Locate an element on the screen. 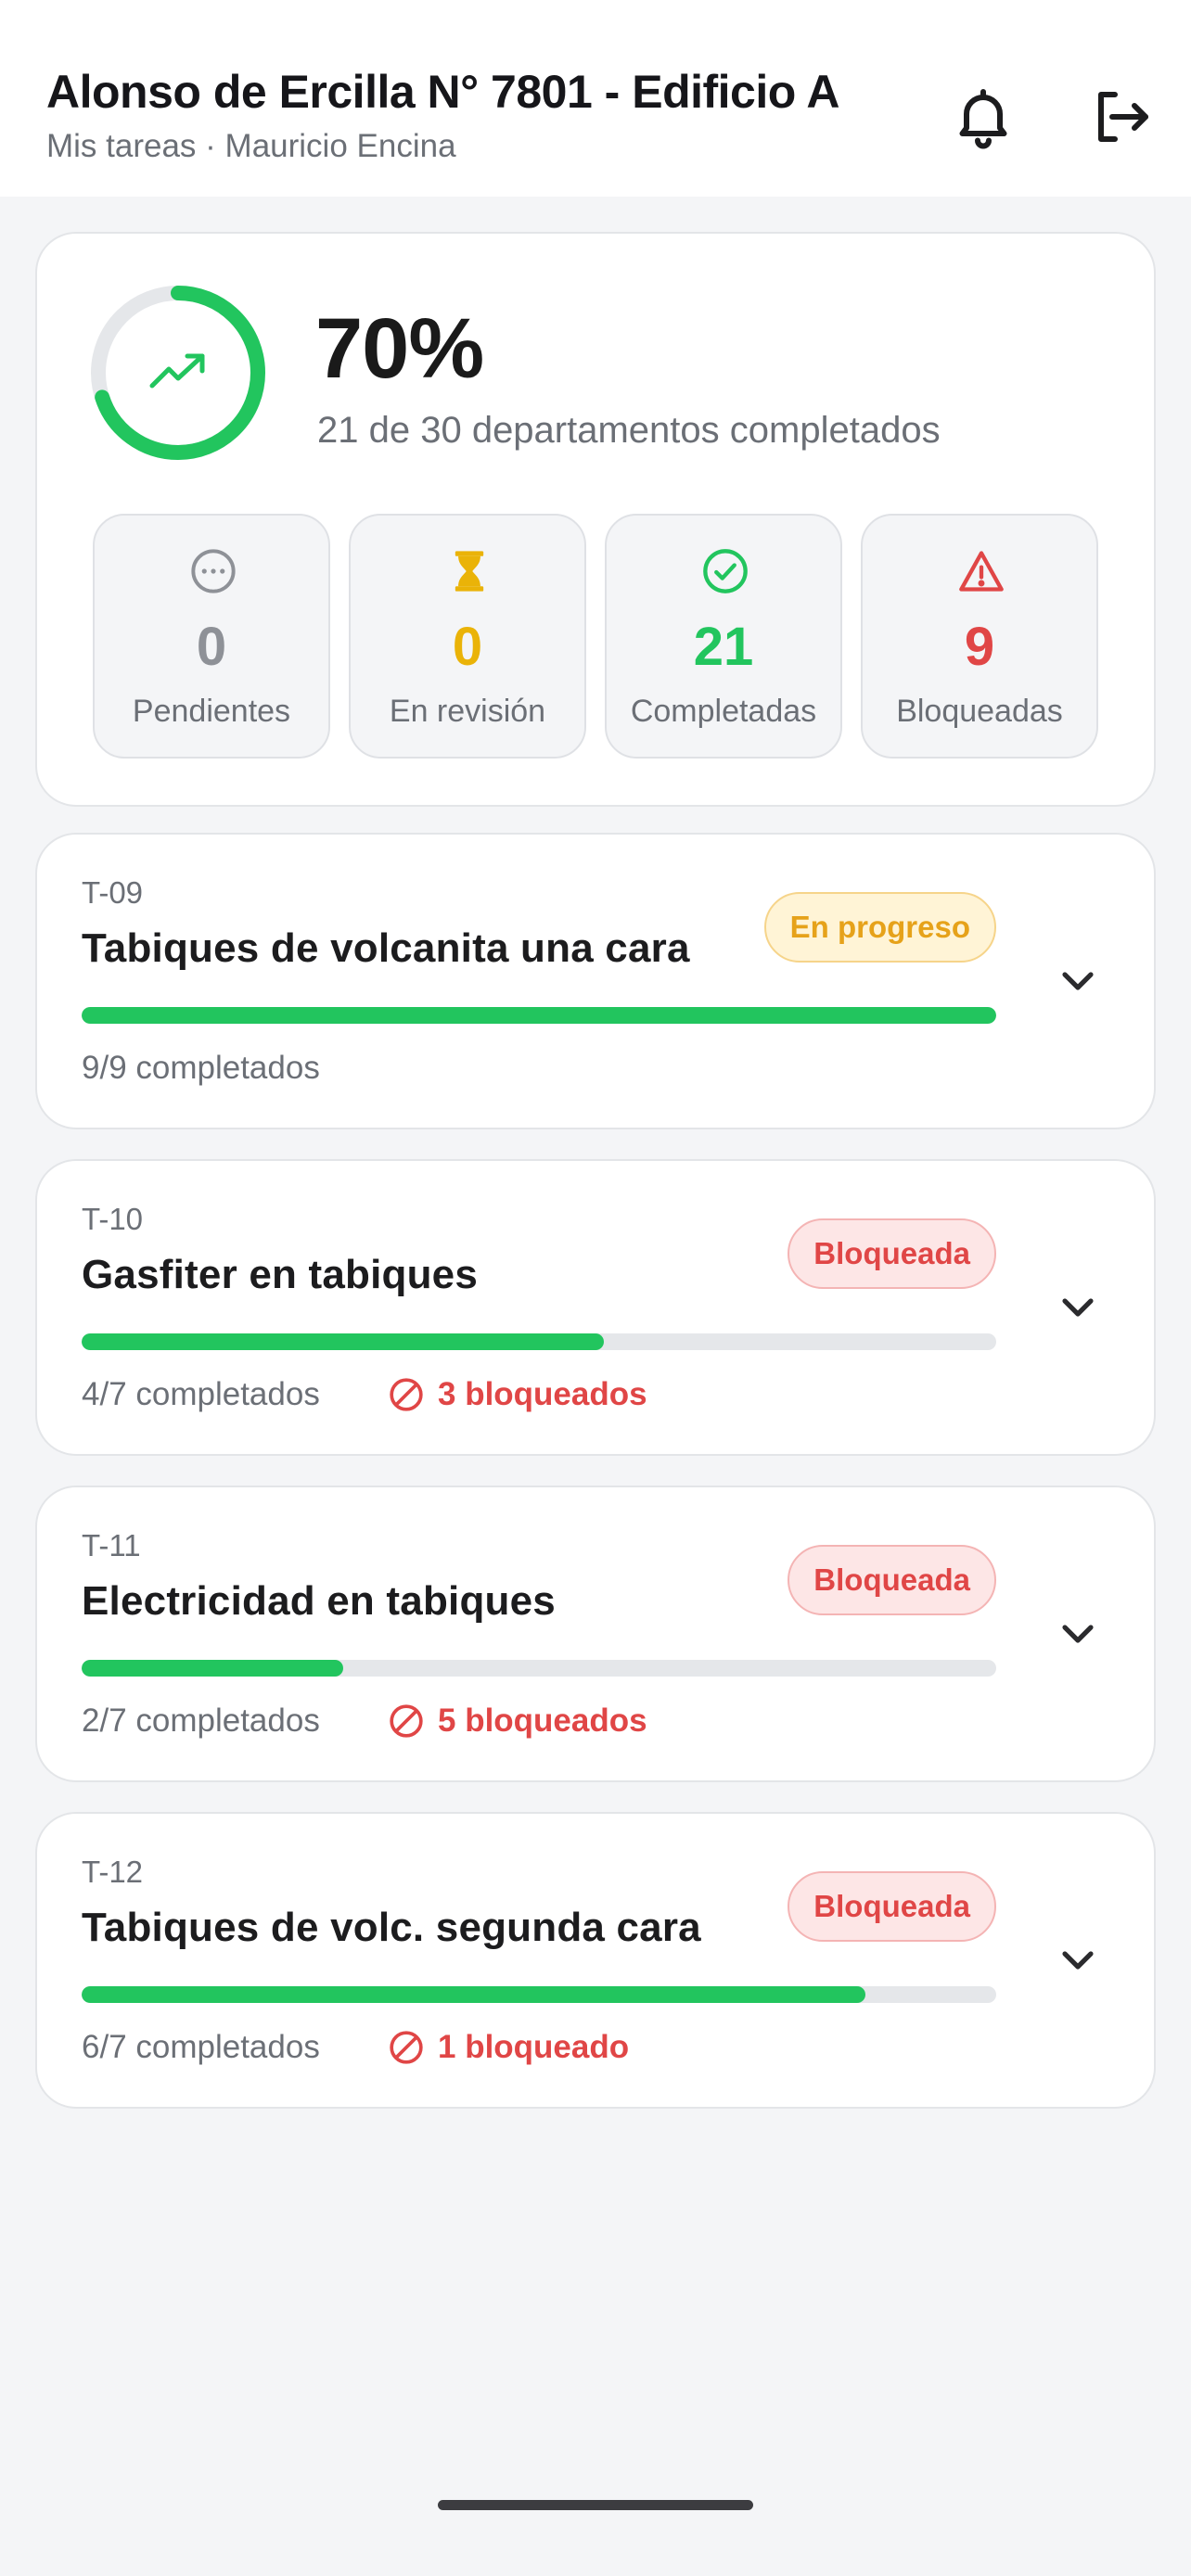 This screenshot has height=2576, width=1191. task-name: Electricidad en tabiques is located at coordinates (319, 1601).